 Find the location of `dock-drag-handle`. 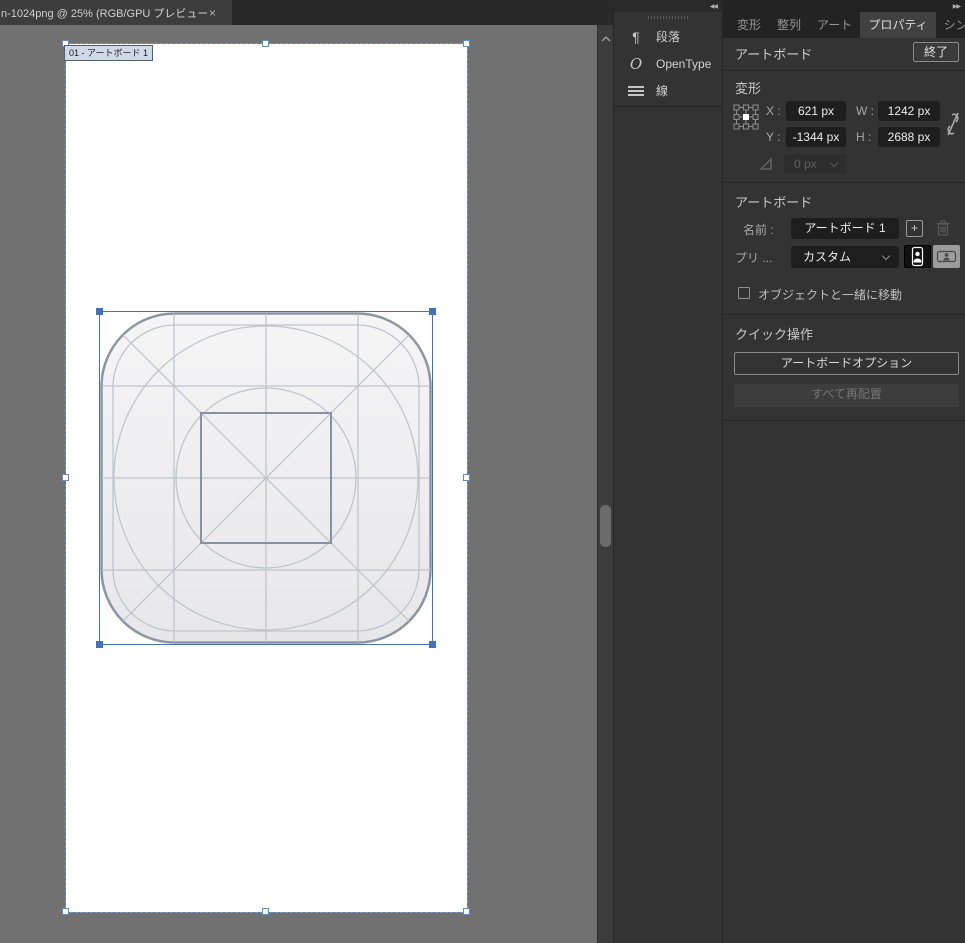

dock-drag-handle is located at coordinates (668, 17).